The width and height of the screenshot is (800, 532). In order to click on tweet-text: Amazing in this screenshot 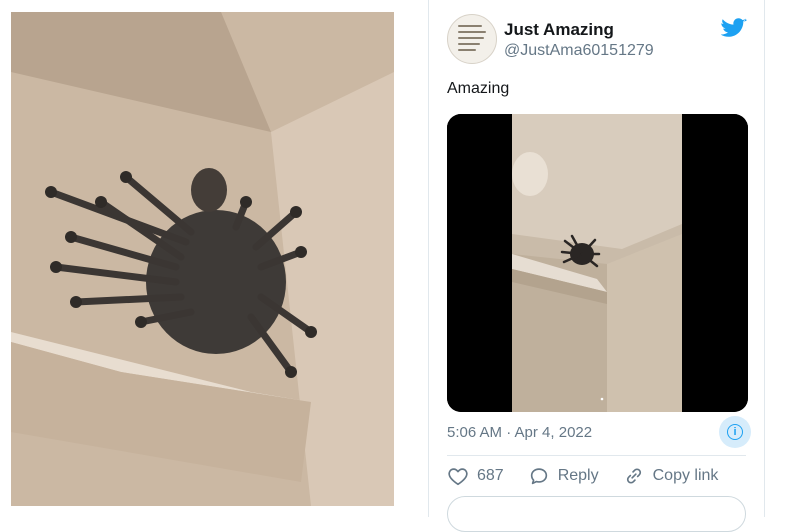, I will do `click(478, 88)`.